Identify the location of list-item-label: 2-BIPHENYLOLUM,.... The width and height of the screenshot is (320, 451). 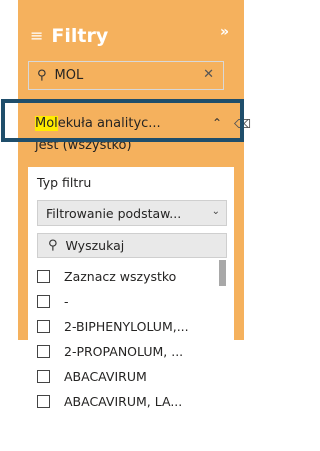
(126, 326).